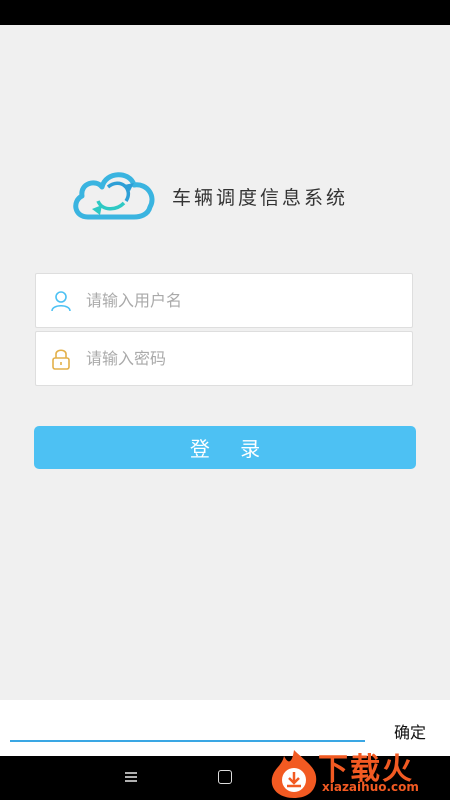 Image resolution: width=450 pixels, height=800 pixels. Describe the element at coordinates (260, 198) in the screenshot. I see `app-title: 车辆调度信息系统` at that location.